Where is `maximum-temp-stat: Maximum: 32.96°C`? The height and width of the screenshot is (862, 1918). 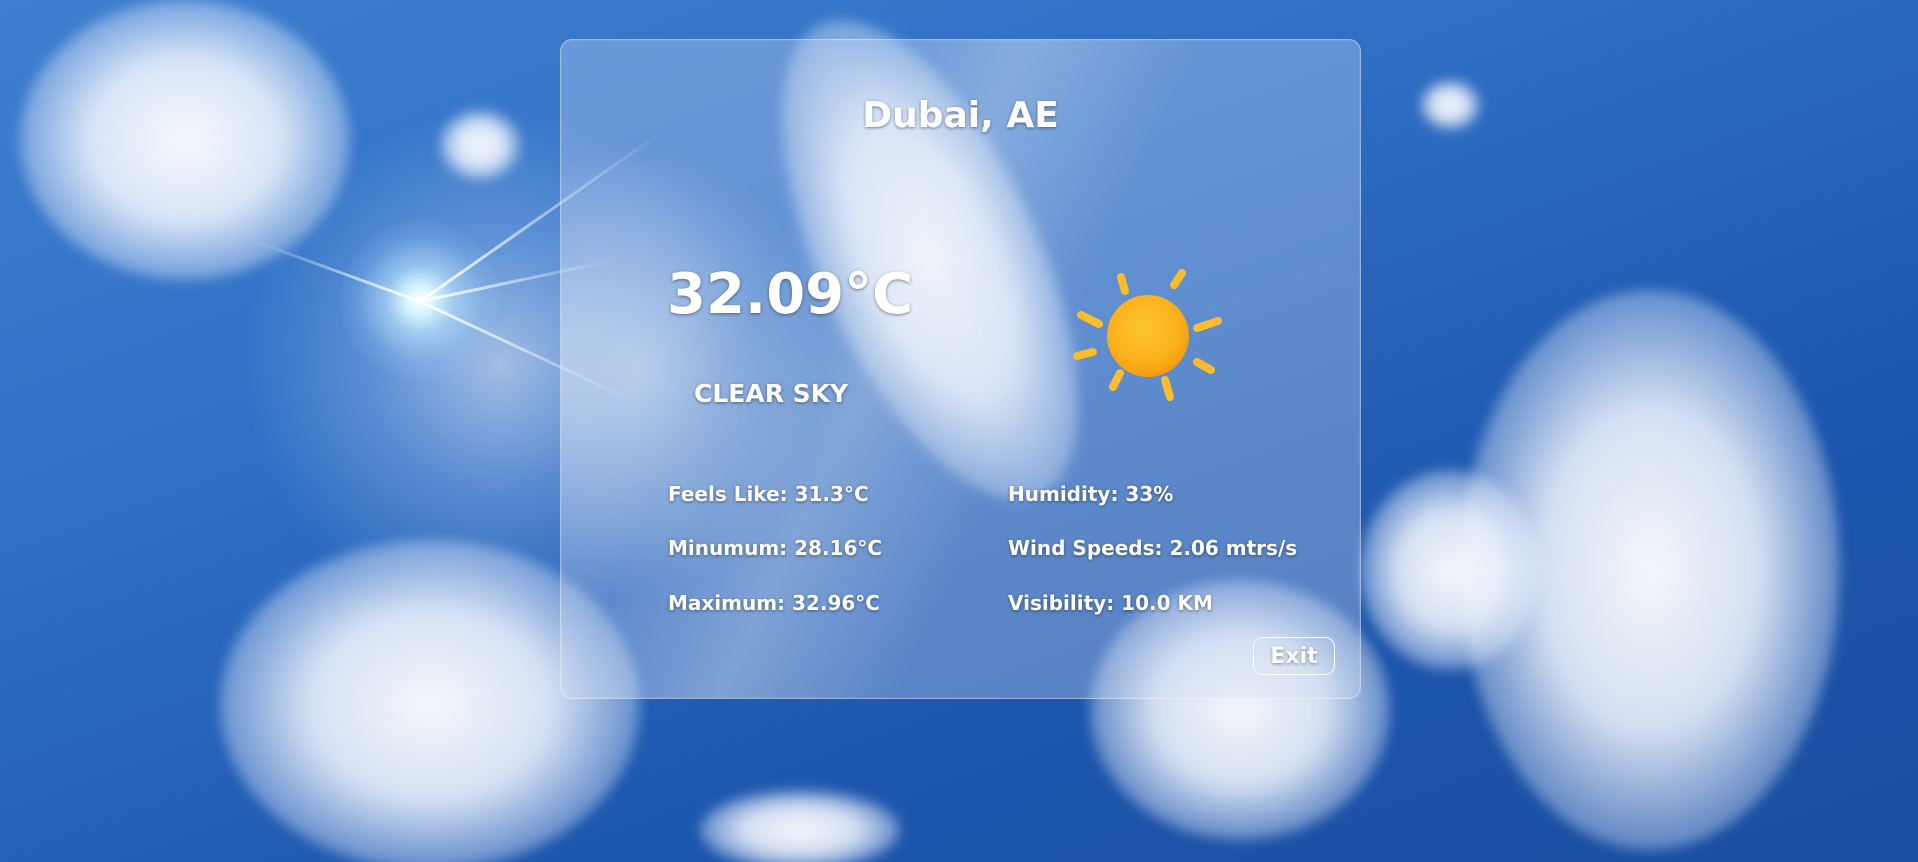
maximum-temp-stat: Maximum: 32.96°C is located at coordinates (774, 603).